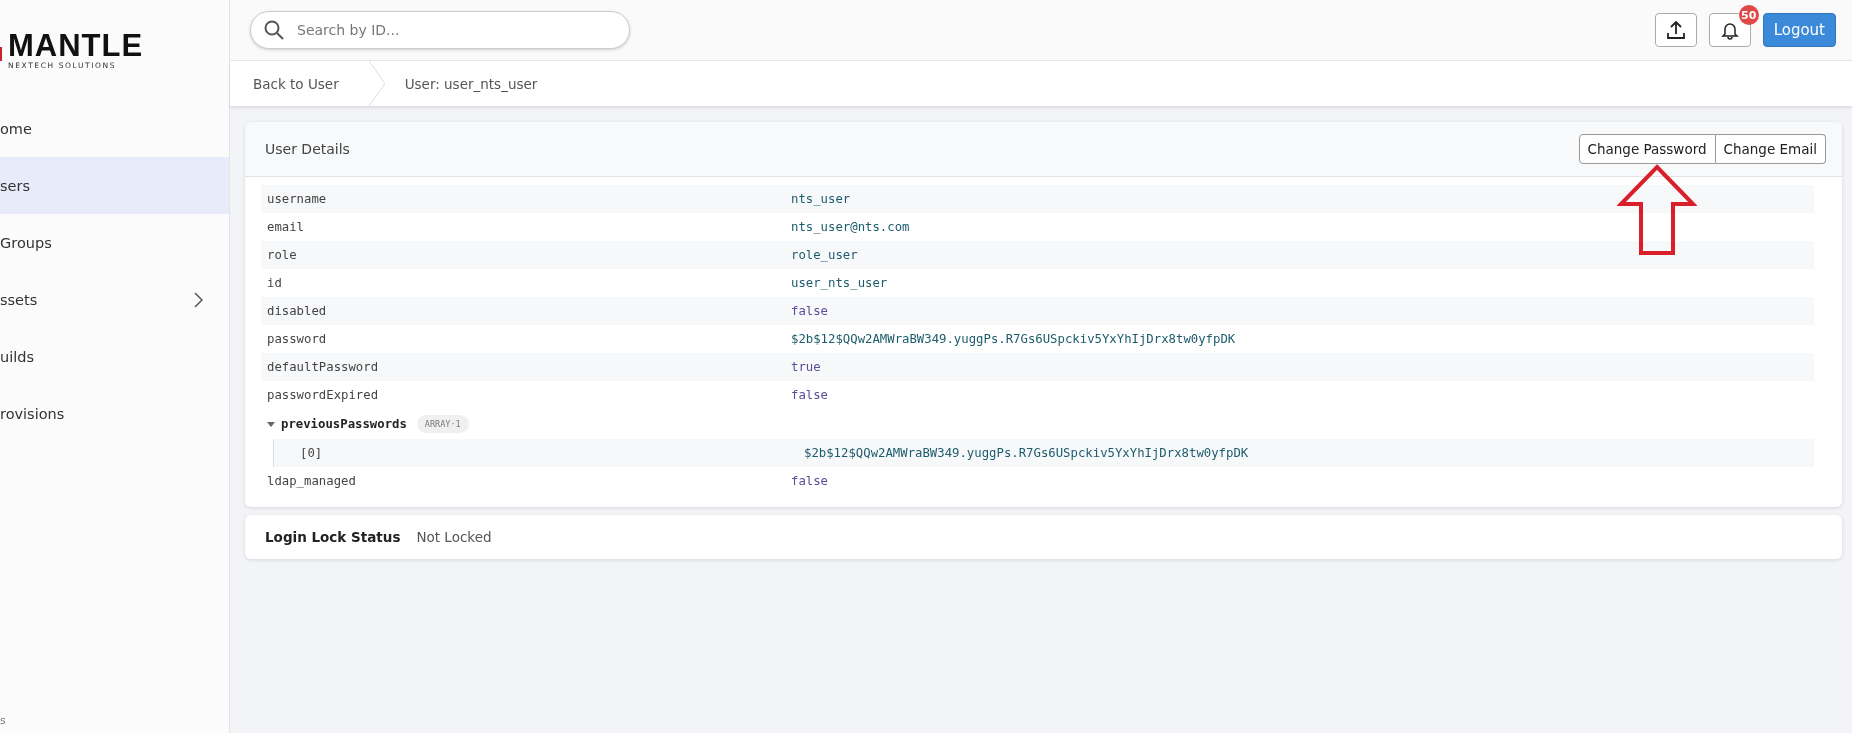 The image size is (1852, 733). Describe the element at coordinates (526, 481) in the screenshot. I see `field-key: ldap_managed` at that location.